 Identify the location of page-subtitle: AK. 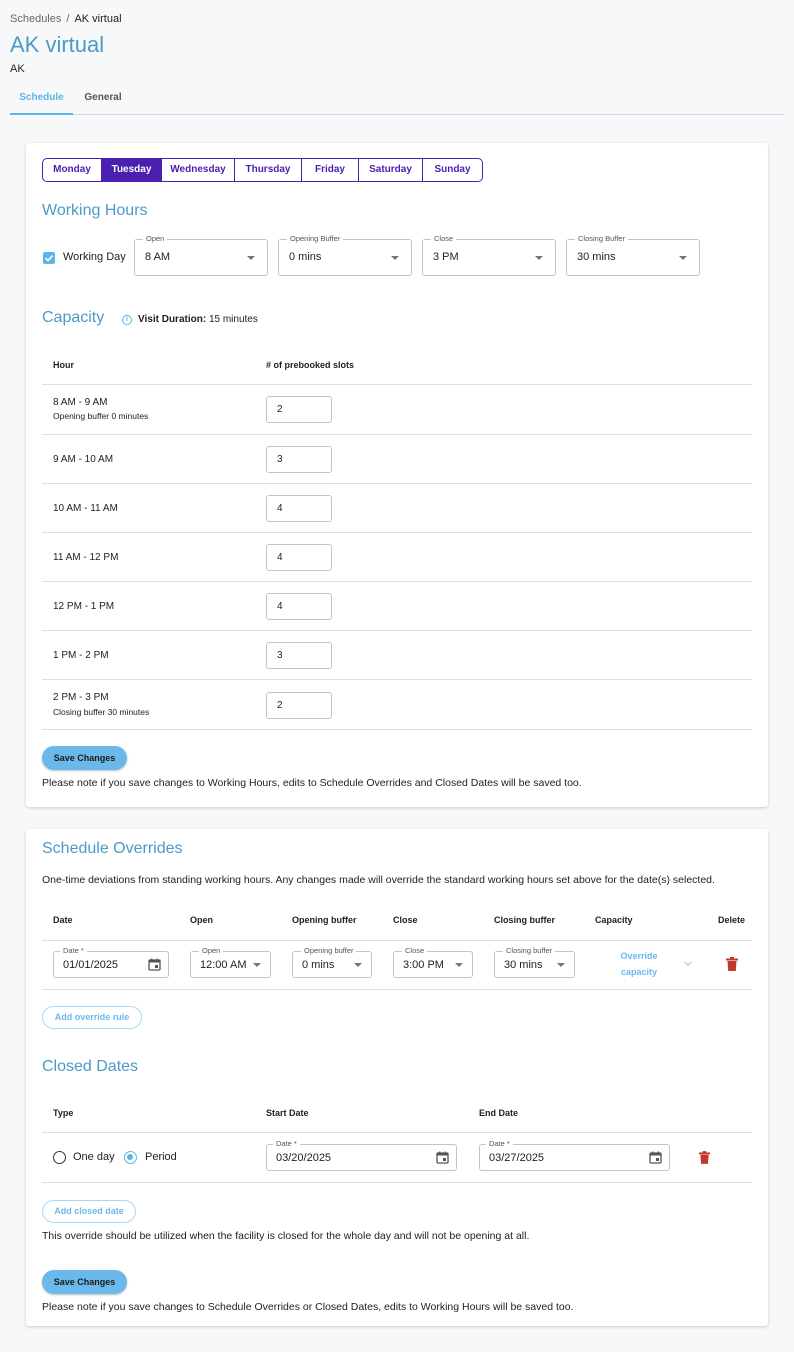
(17, 69).